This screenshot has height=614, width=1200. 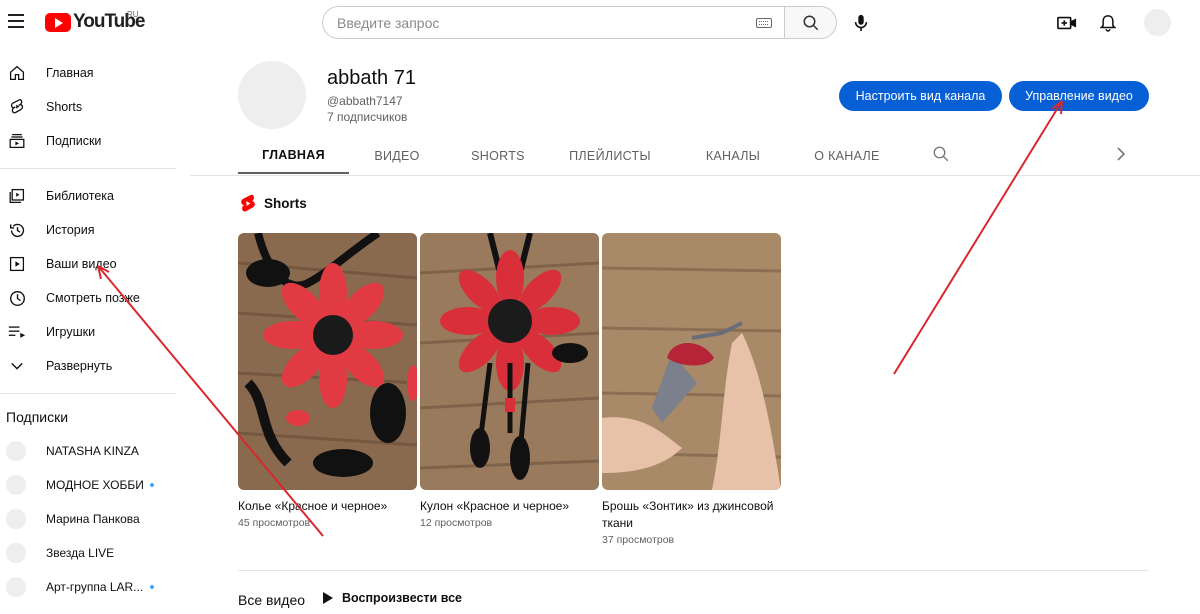 What do you see at coordinates (58, 22) in the screenshot?
I see `youtube-play-icon` at bounding box center [58, 22].